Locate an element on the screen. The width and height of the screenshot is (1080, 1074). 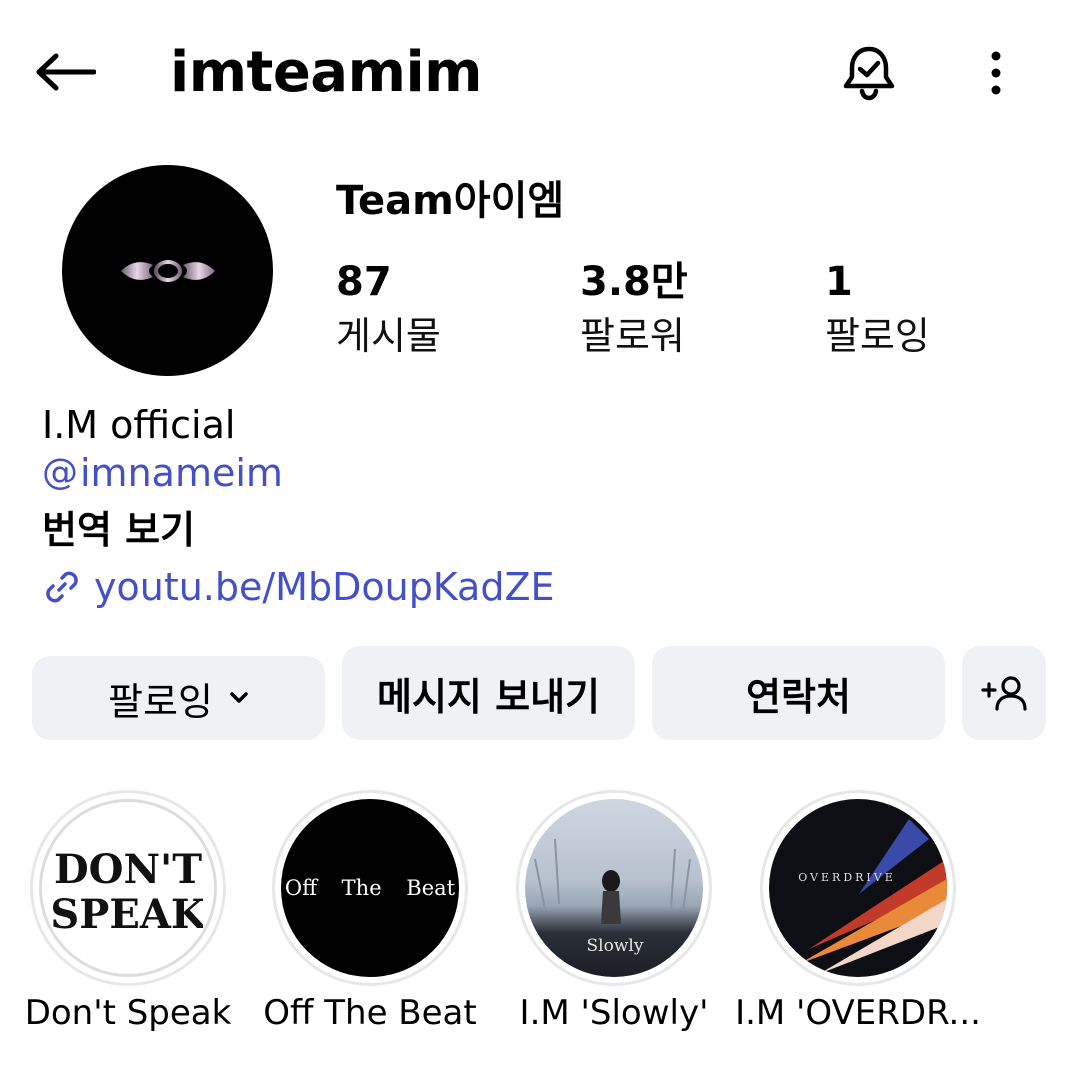
stat-posts: 87 게시물 is located at coordinates (388, 310).